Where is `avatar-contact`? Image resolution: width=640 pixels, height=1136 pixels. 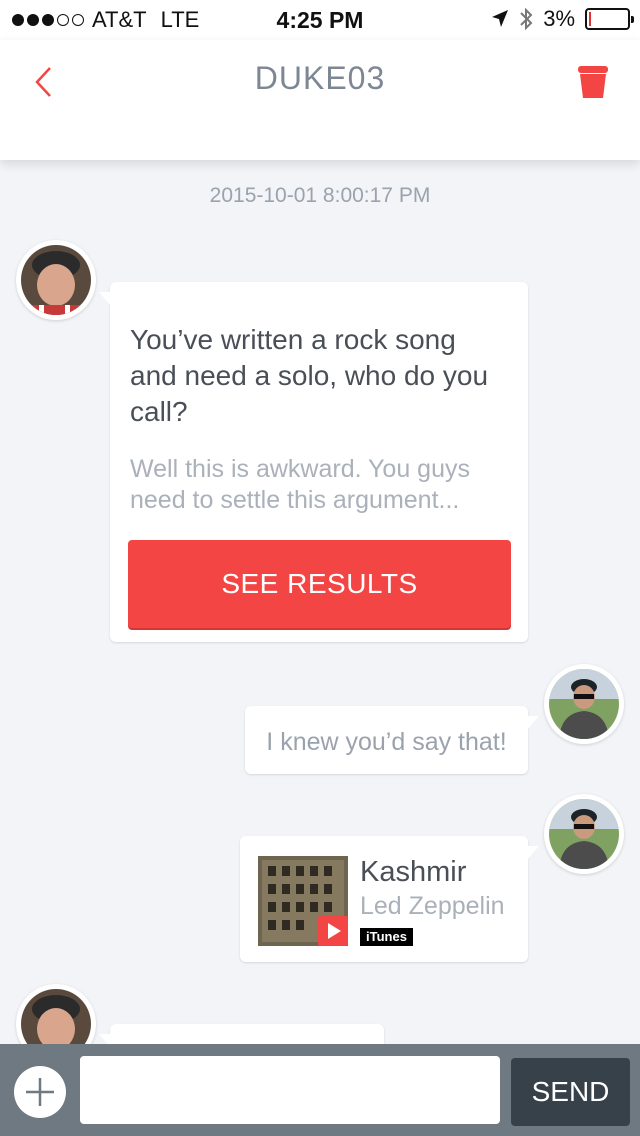 avatar-contact is located at coordinates (56, 280).